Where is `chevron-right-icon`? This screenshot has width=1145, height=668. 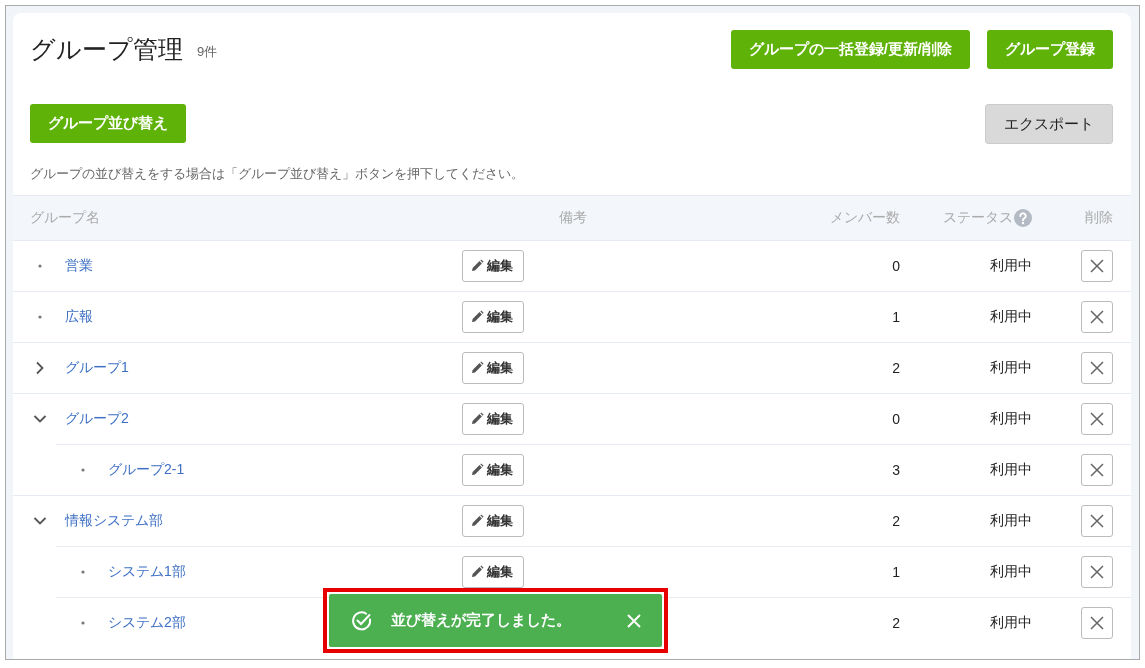
chevron-right-icon is located at coordinates (40, 368).